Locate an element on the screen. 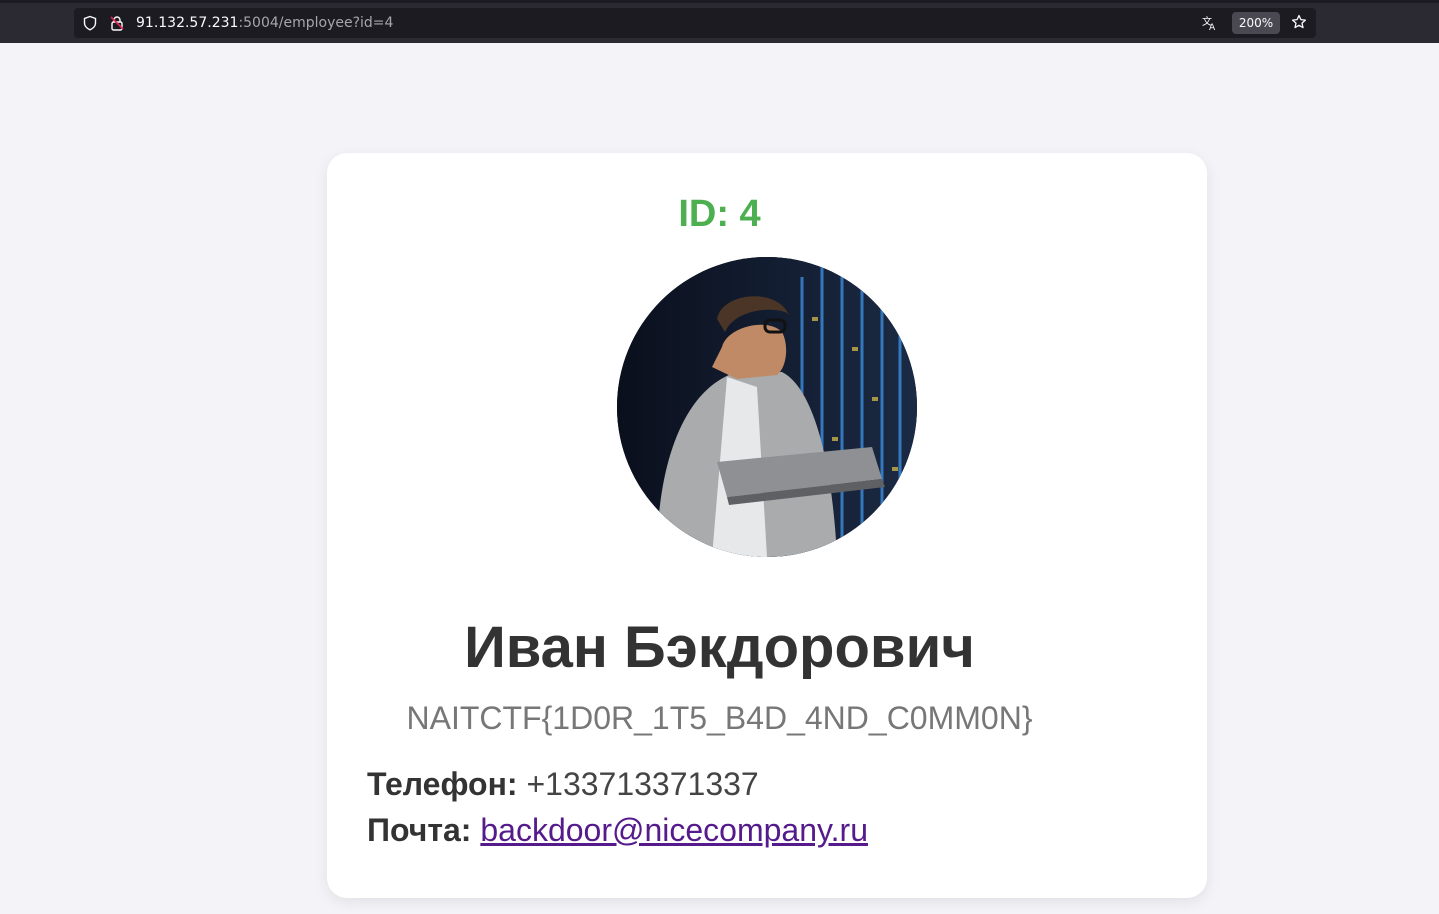 The width and height of the screenshot is (1439, 914). browser-toolbar: 91.132.57.231:5004/employee?id=4 文A 200% is located at coordinates (719, 21).